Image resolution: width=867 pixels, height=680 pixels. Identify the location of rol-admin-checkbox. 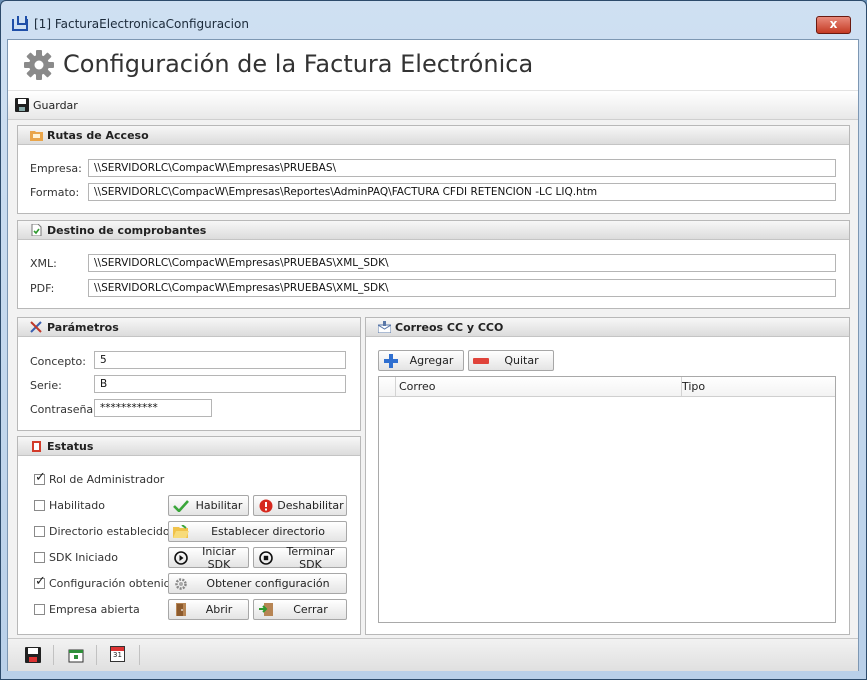
(40, 477).